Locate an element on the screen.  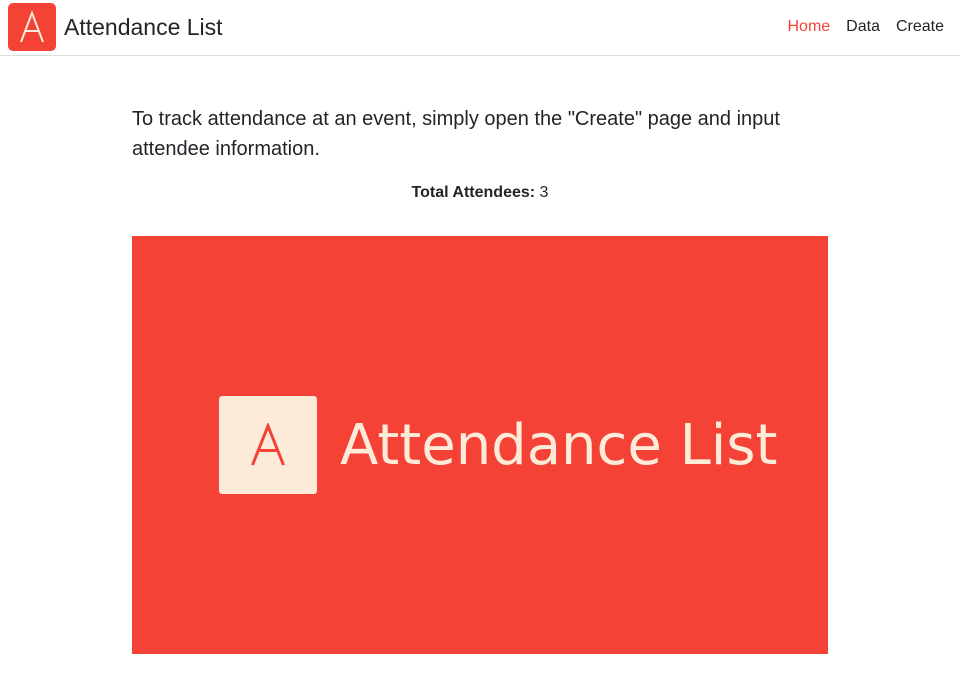
nav-menu: Home Data Create is located at coordinates (865, 27).